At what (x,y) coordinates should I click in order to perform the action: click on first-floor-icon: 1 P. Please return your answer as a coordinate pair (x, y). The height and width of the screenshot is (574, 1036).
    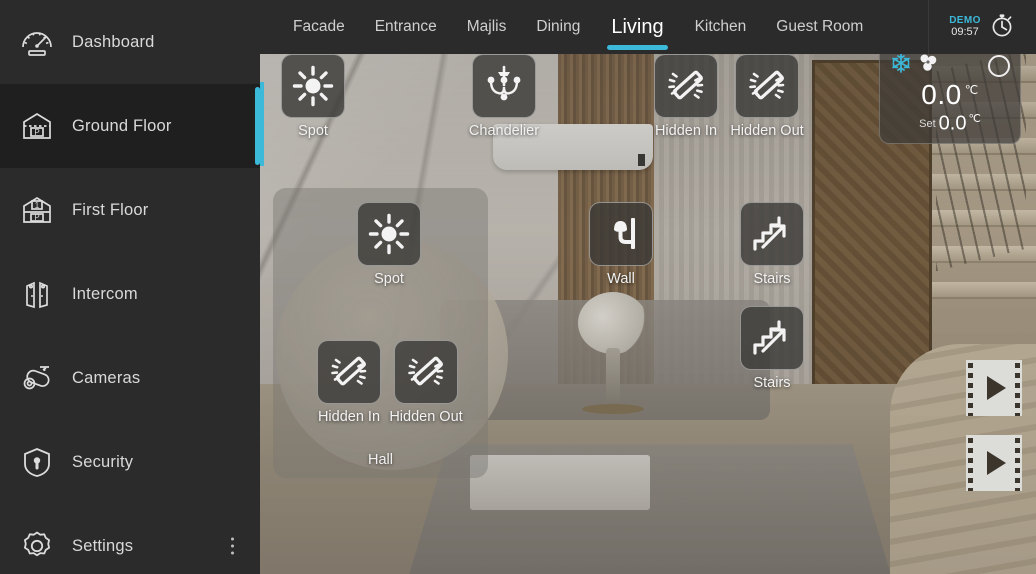
    Looking at the image, I should click on (37, 210).